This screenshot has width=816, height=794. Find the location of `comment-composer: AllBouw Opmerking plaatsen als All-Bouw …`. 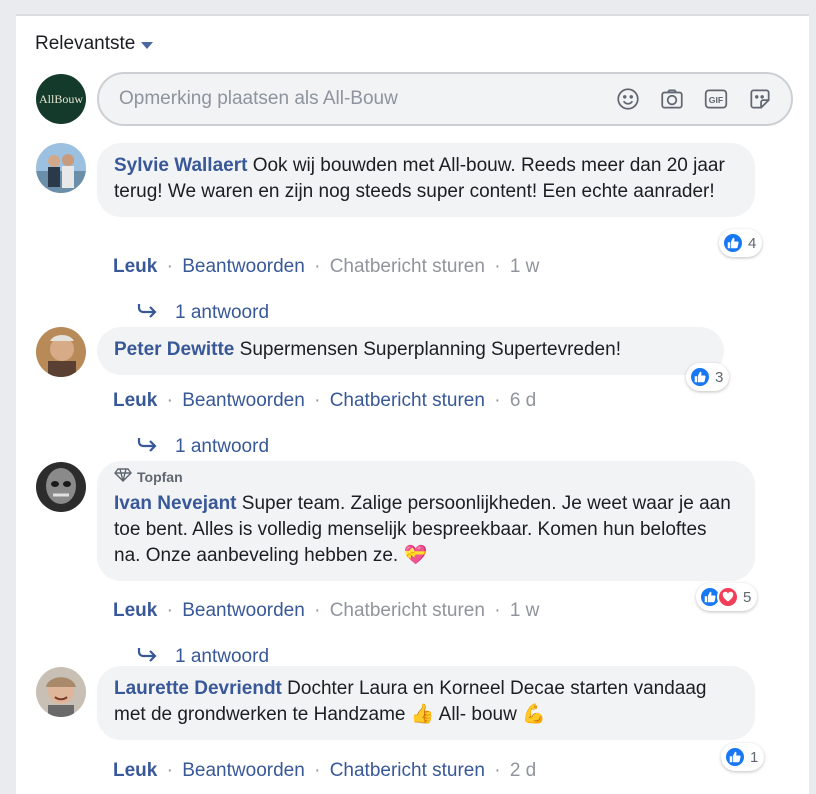

comment-composer: AllBouw Opmerking plaatsen als All-Bouw … is located at coordinates (414, 99).